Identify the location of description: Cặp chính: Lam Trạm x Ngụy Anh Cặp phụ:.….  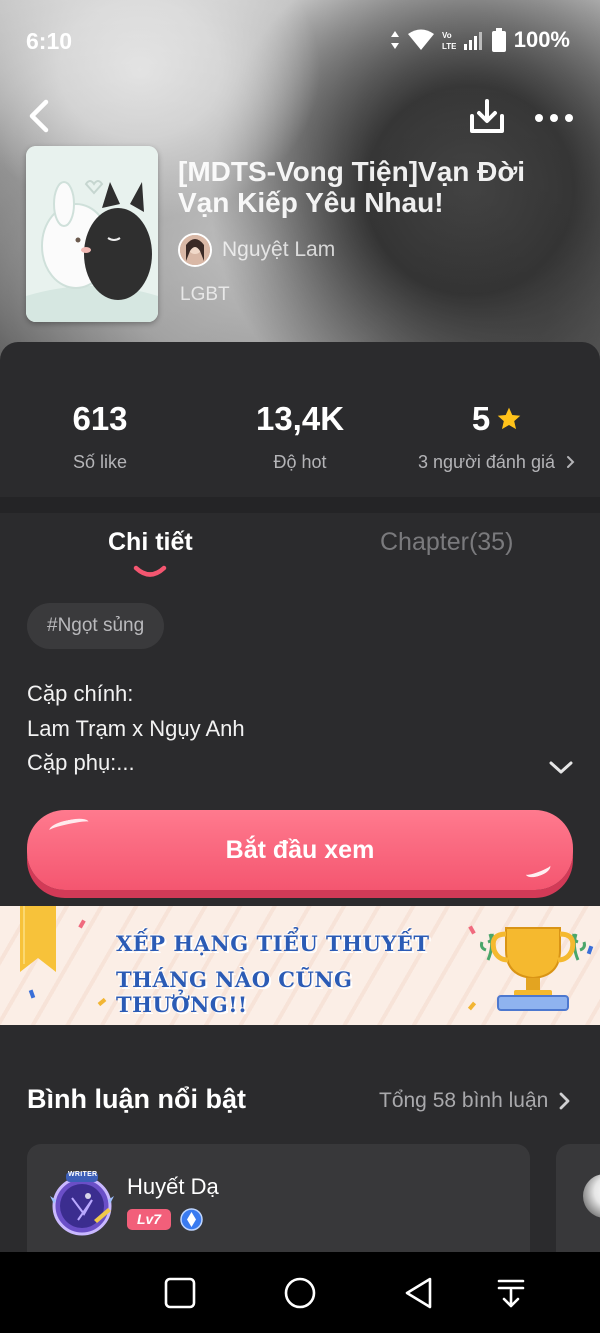
(136, 729).